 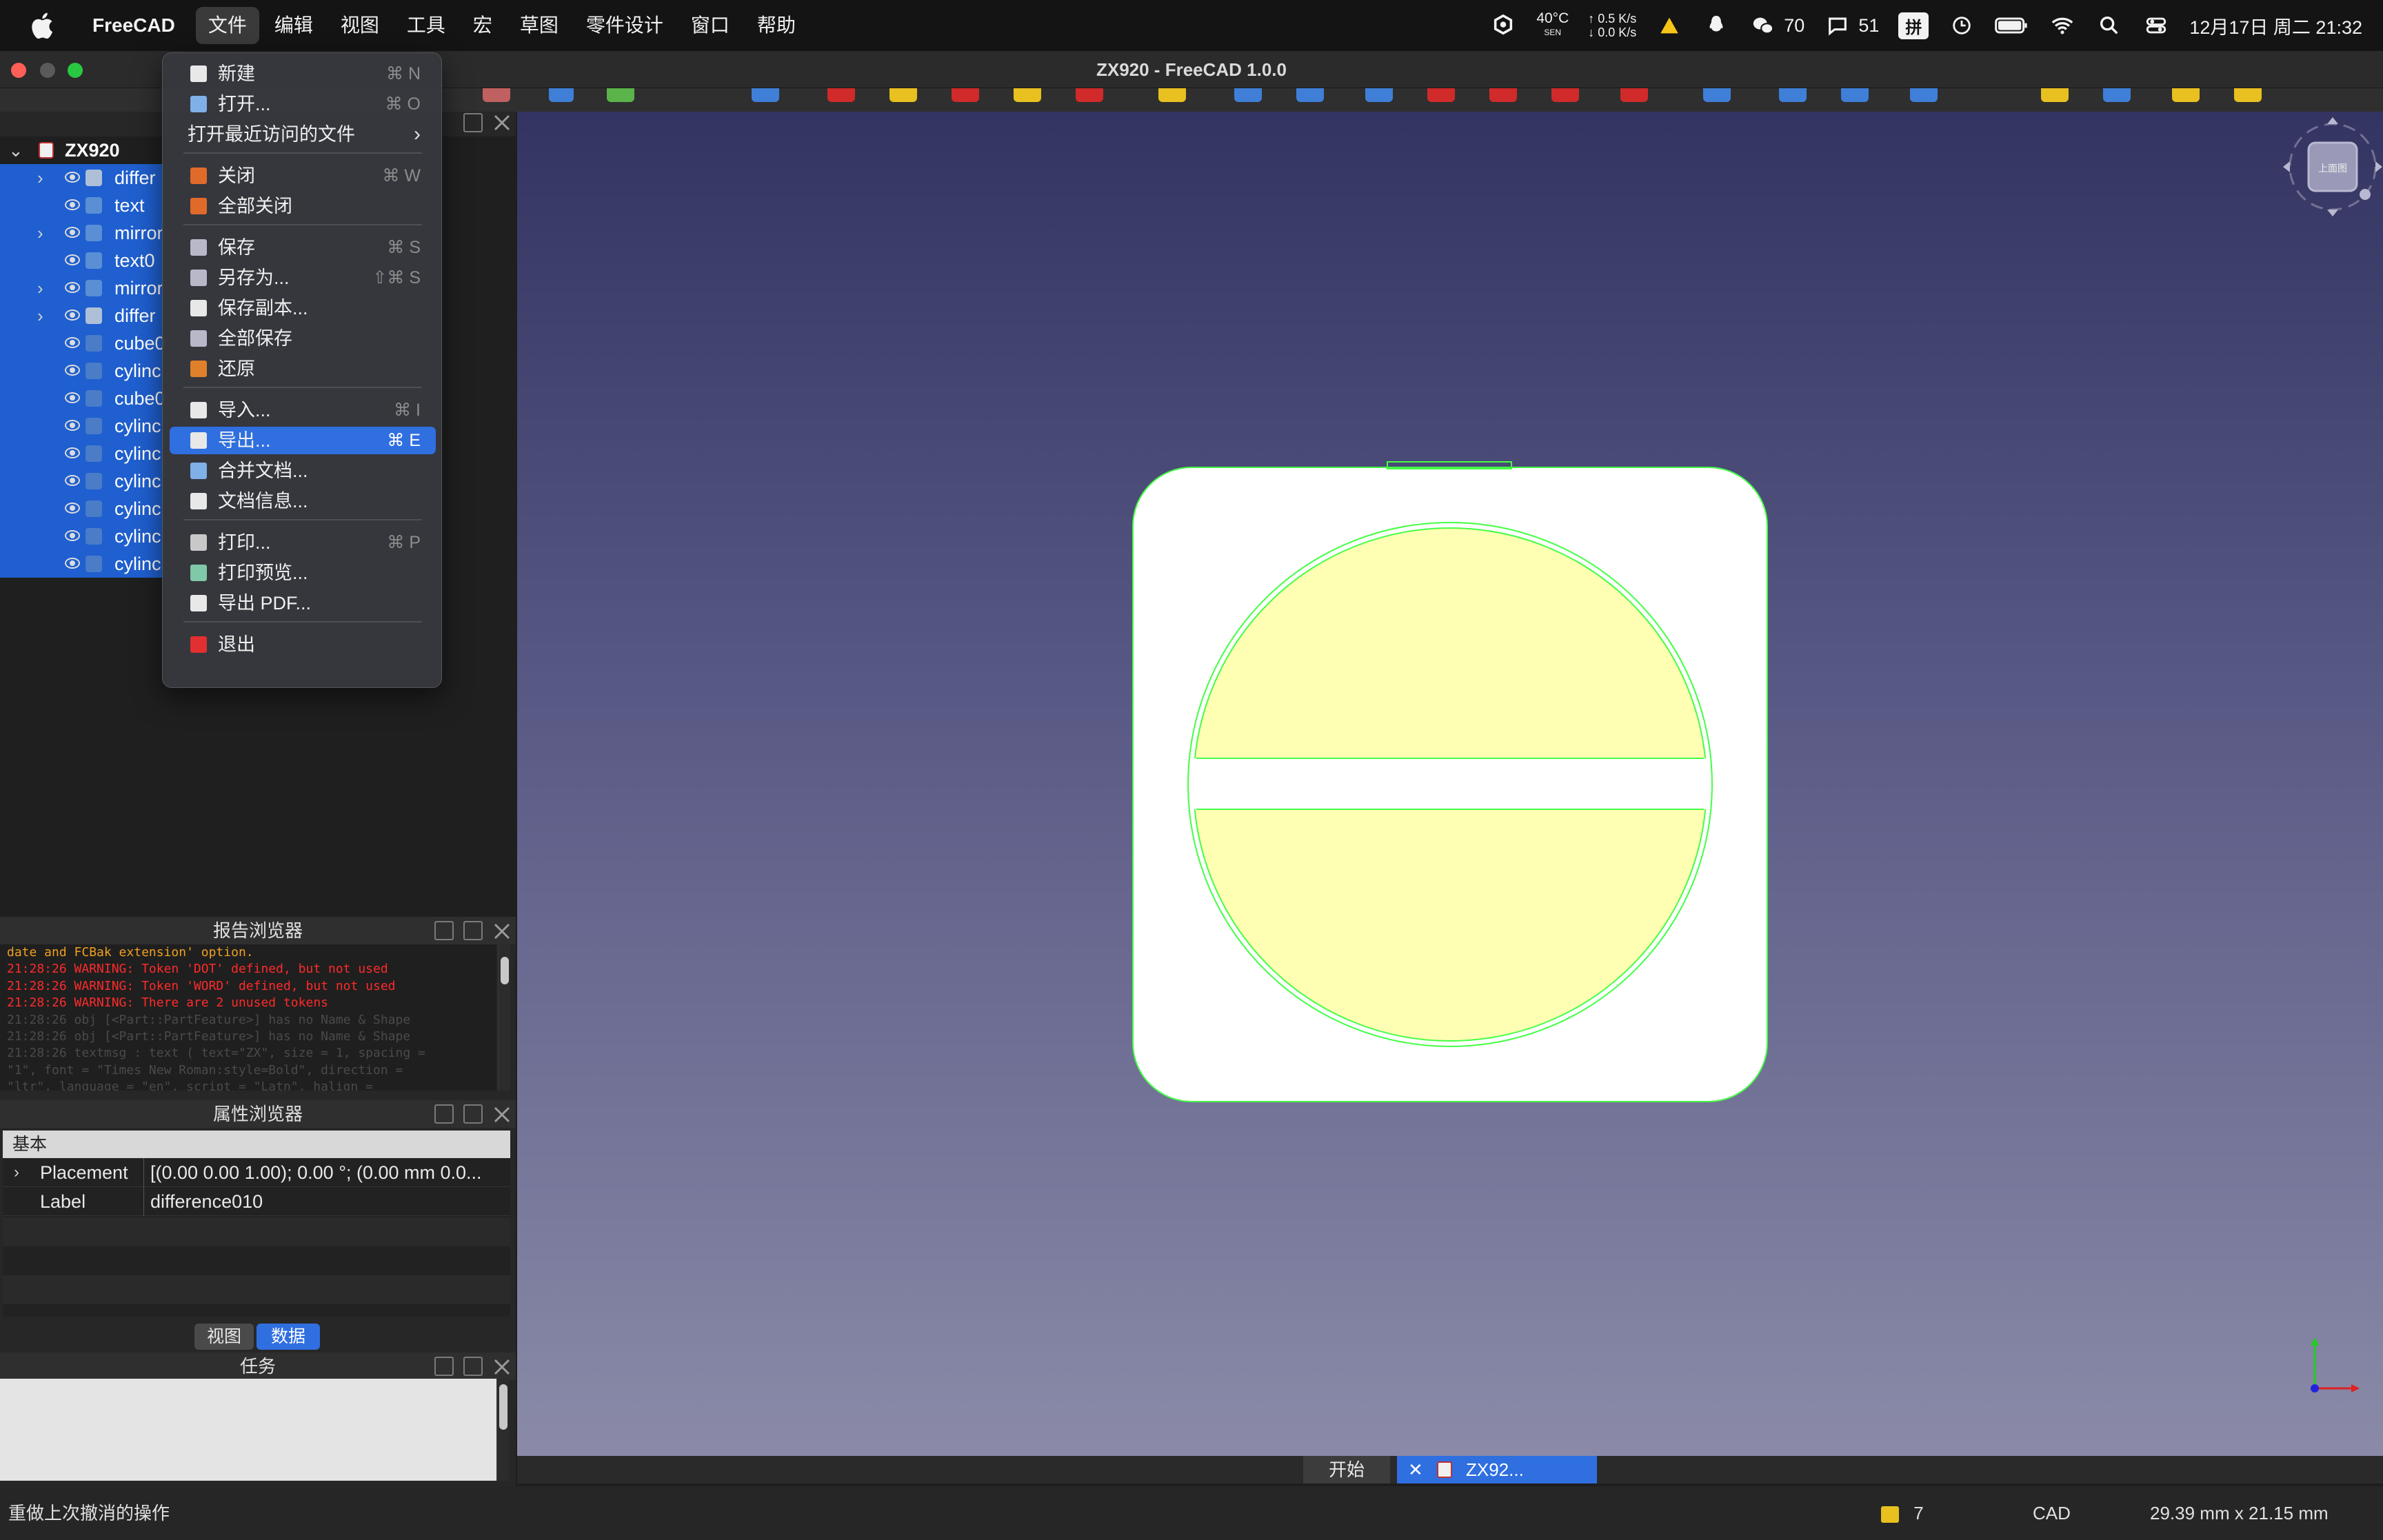 What do you see at coordinates (2117, 95) in the screenshot?
I see `toolbar-sweep-icon` at bounding box center [2117, 95].